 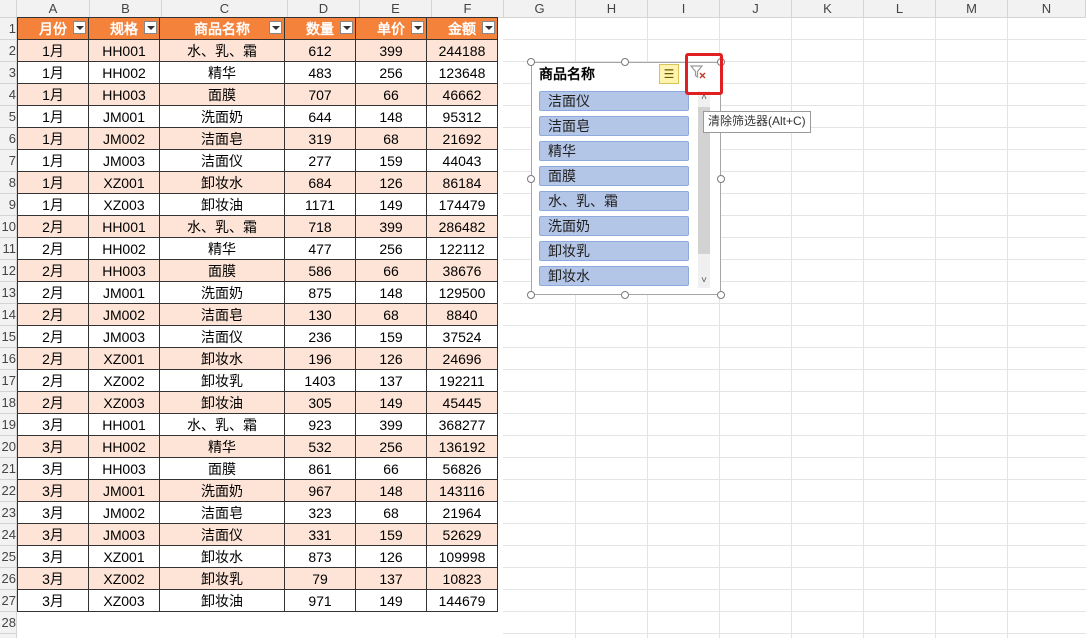 What do you see at coordinates (462, 116) in the screenshot?
I see `cell-amount: 95312` at bounding box center [462, 116].